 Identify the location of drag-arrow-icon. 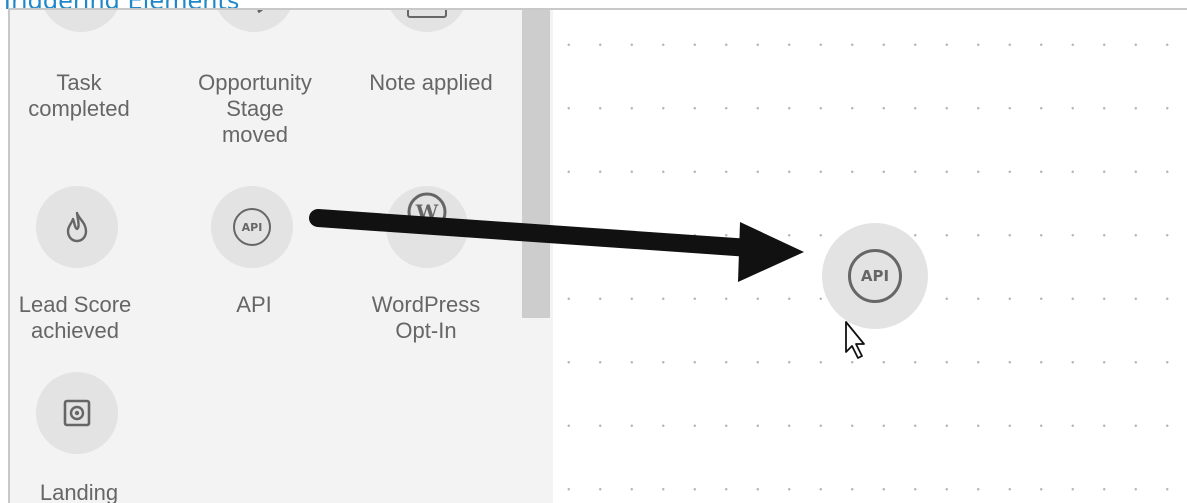
(556, 245).